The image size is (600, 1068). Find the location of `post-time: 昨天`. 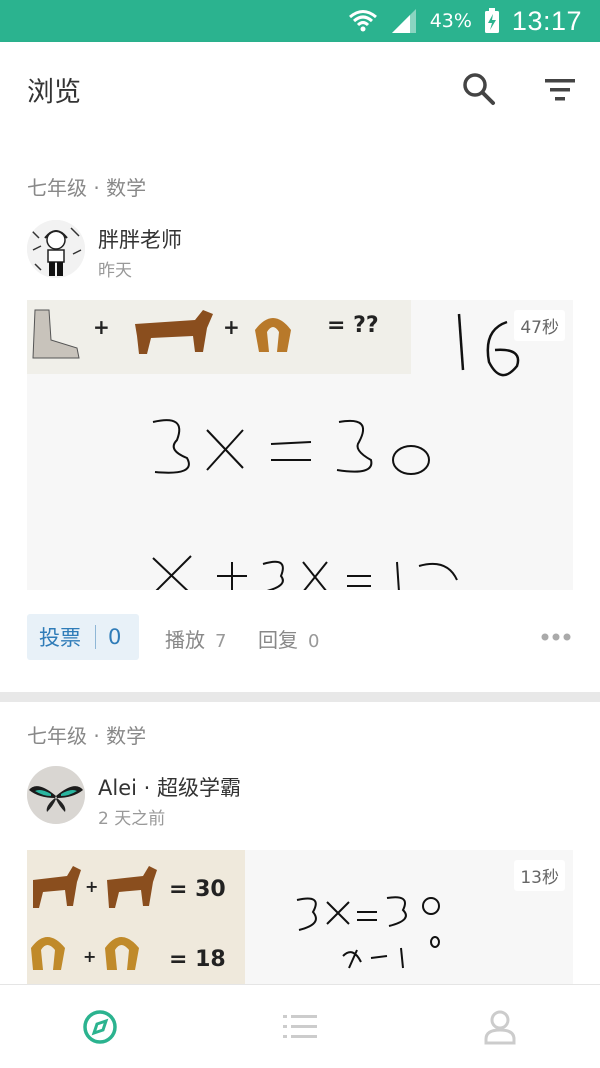

post-time: 昨天 is located at coordinates (115, 271).